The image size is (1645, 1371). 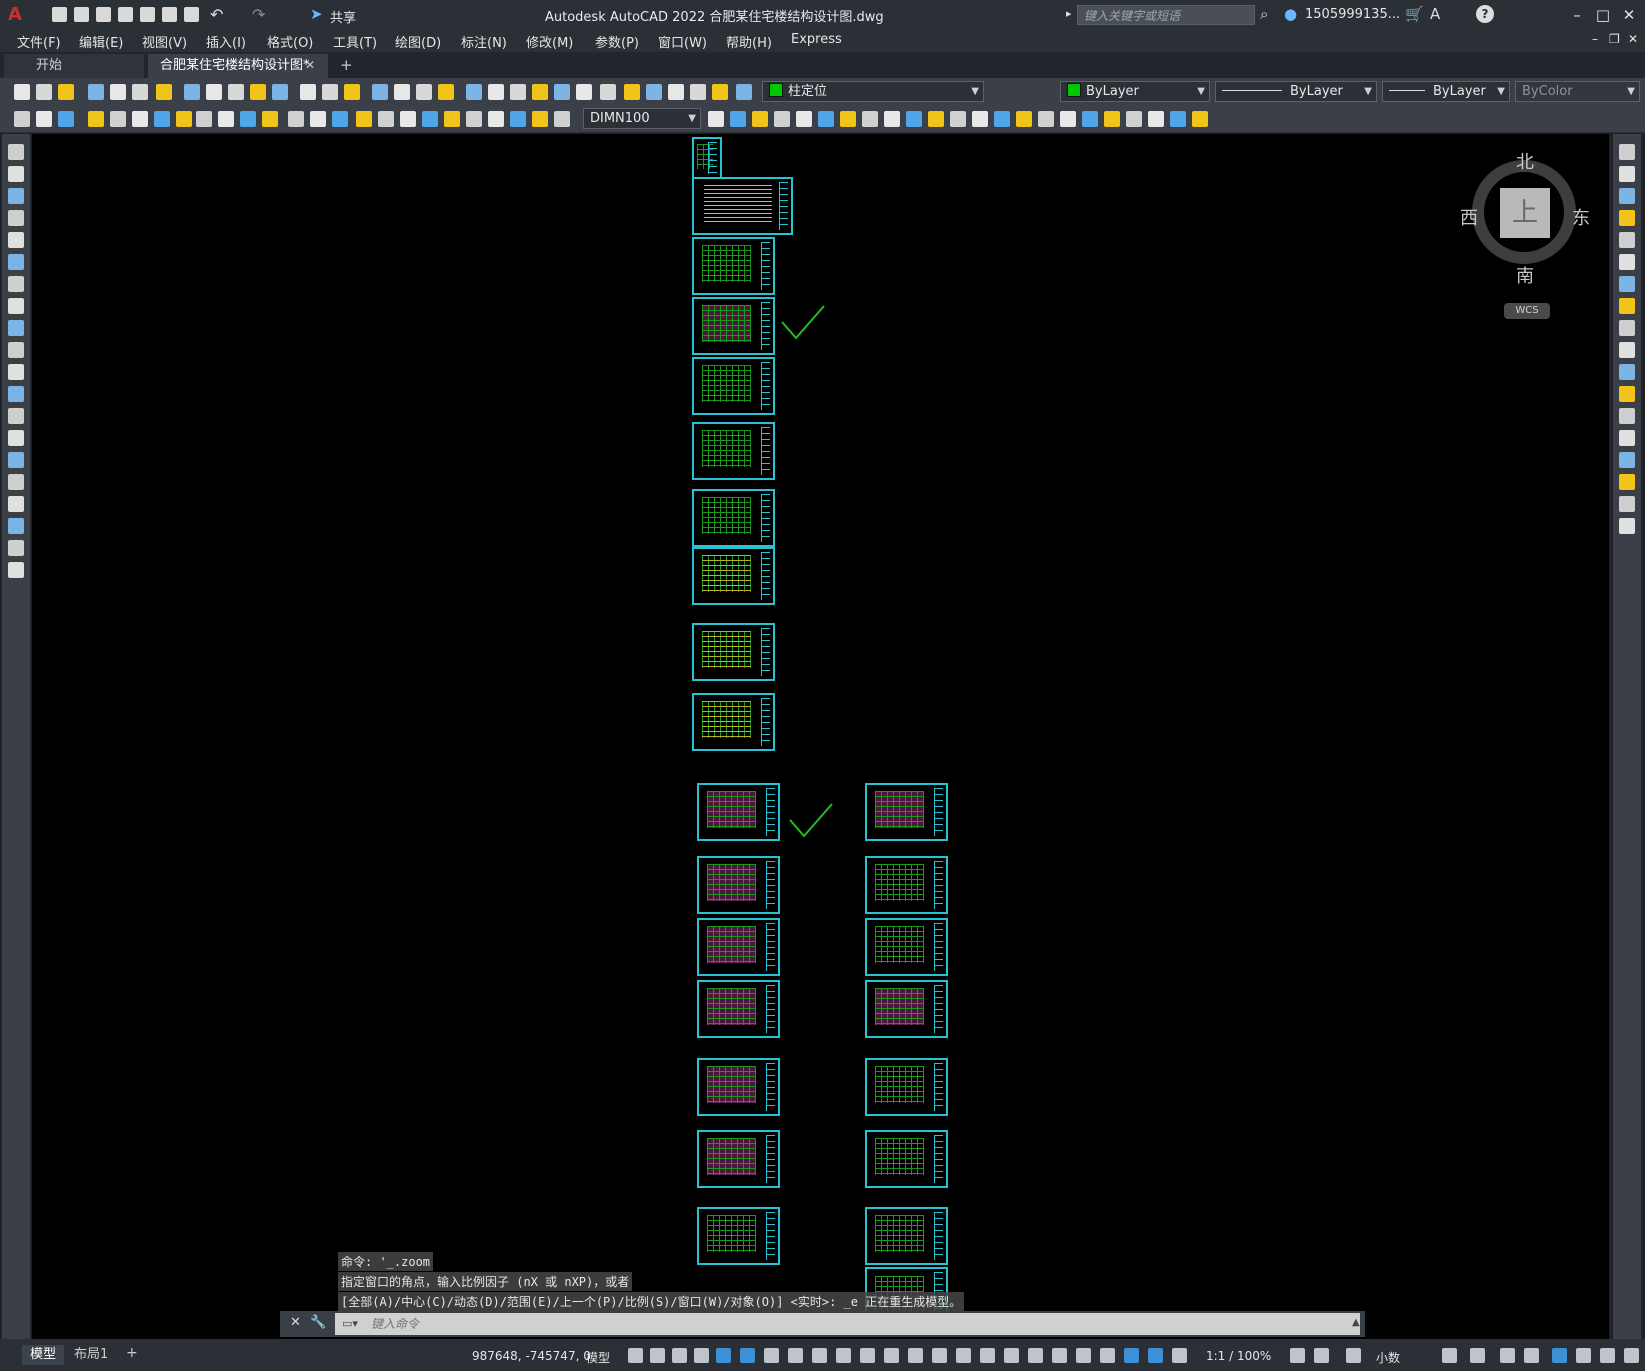 I want to click on command-prompt-icon: ▭▾, so click(x=350, y=1323).